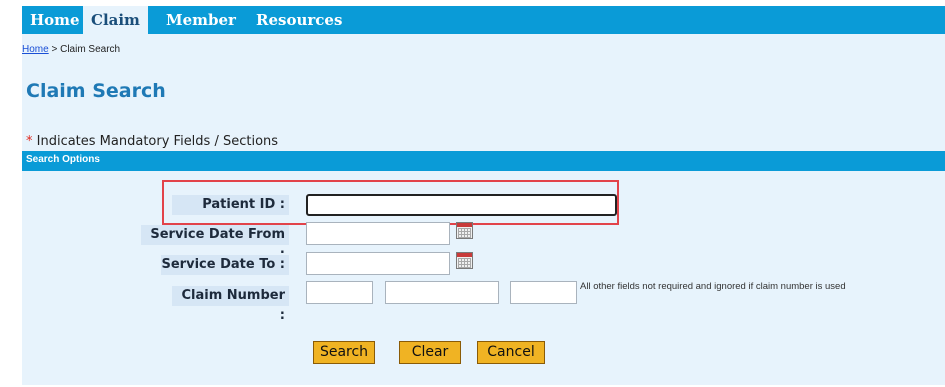  Describe the element at coordinates (225, 265) in the screenshot. I see `service-date-to-label: Service Date To :` at that location.